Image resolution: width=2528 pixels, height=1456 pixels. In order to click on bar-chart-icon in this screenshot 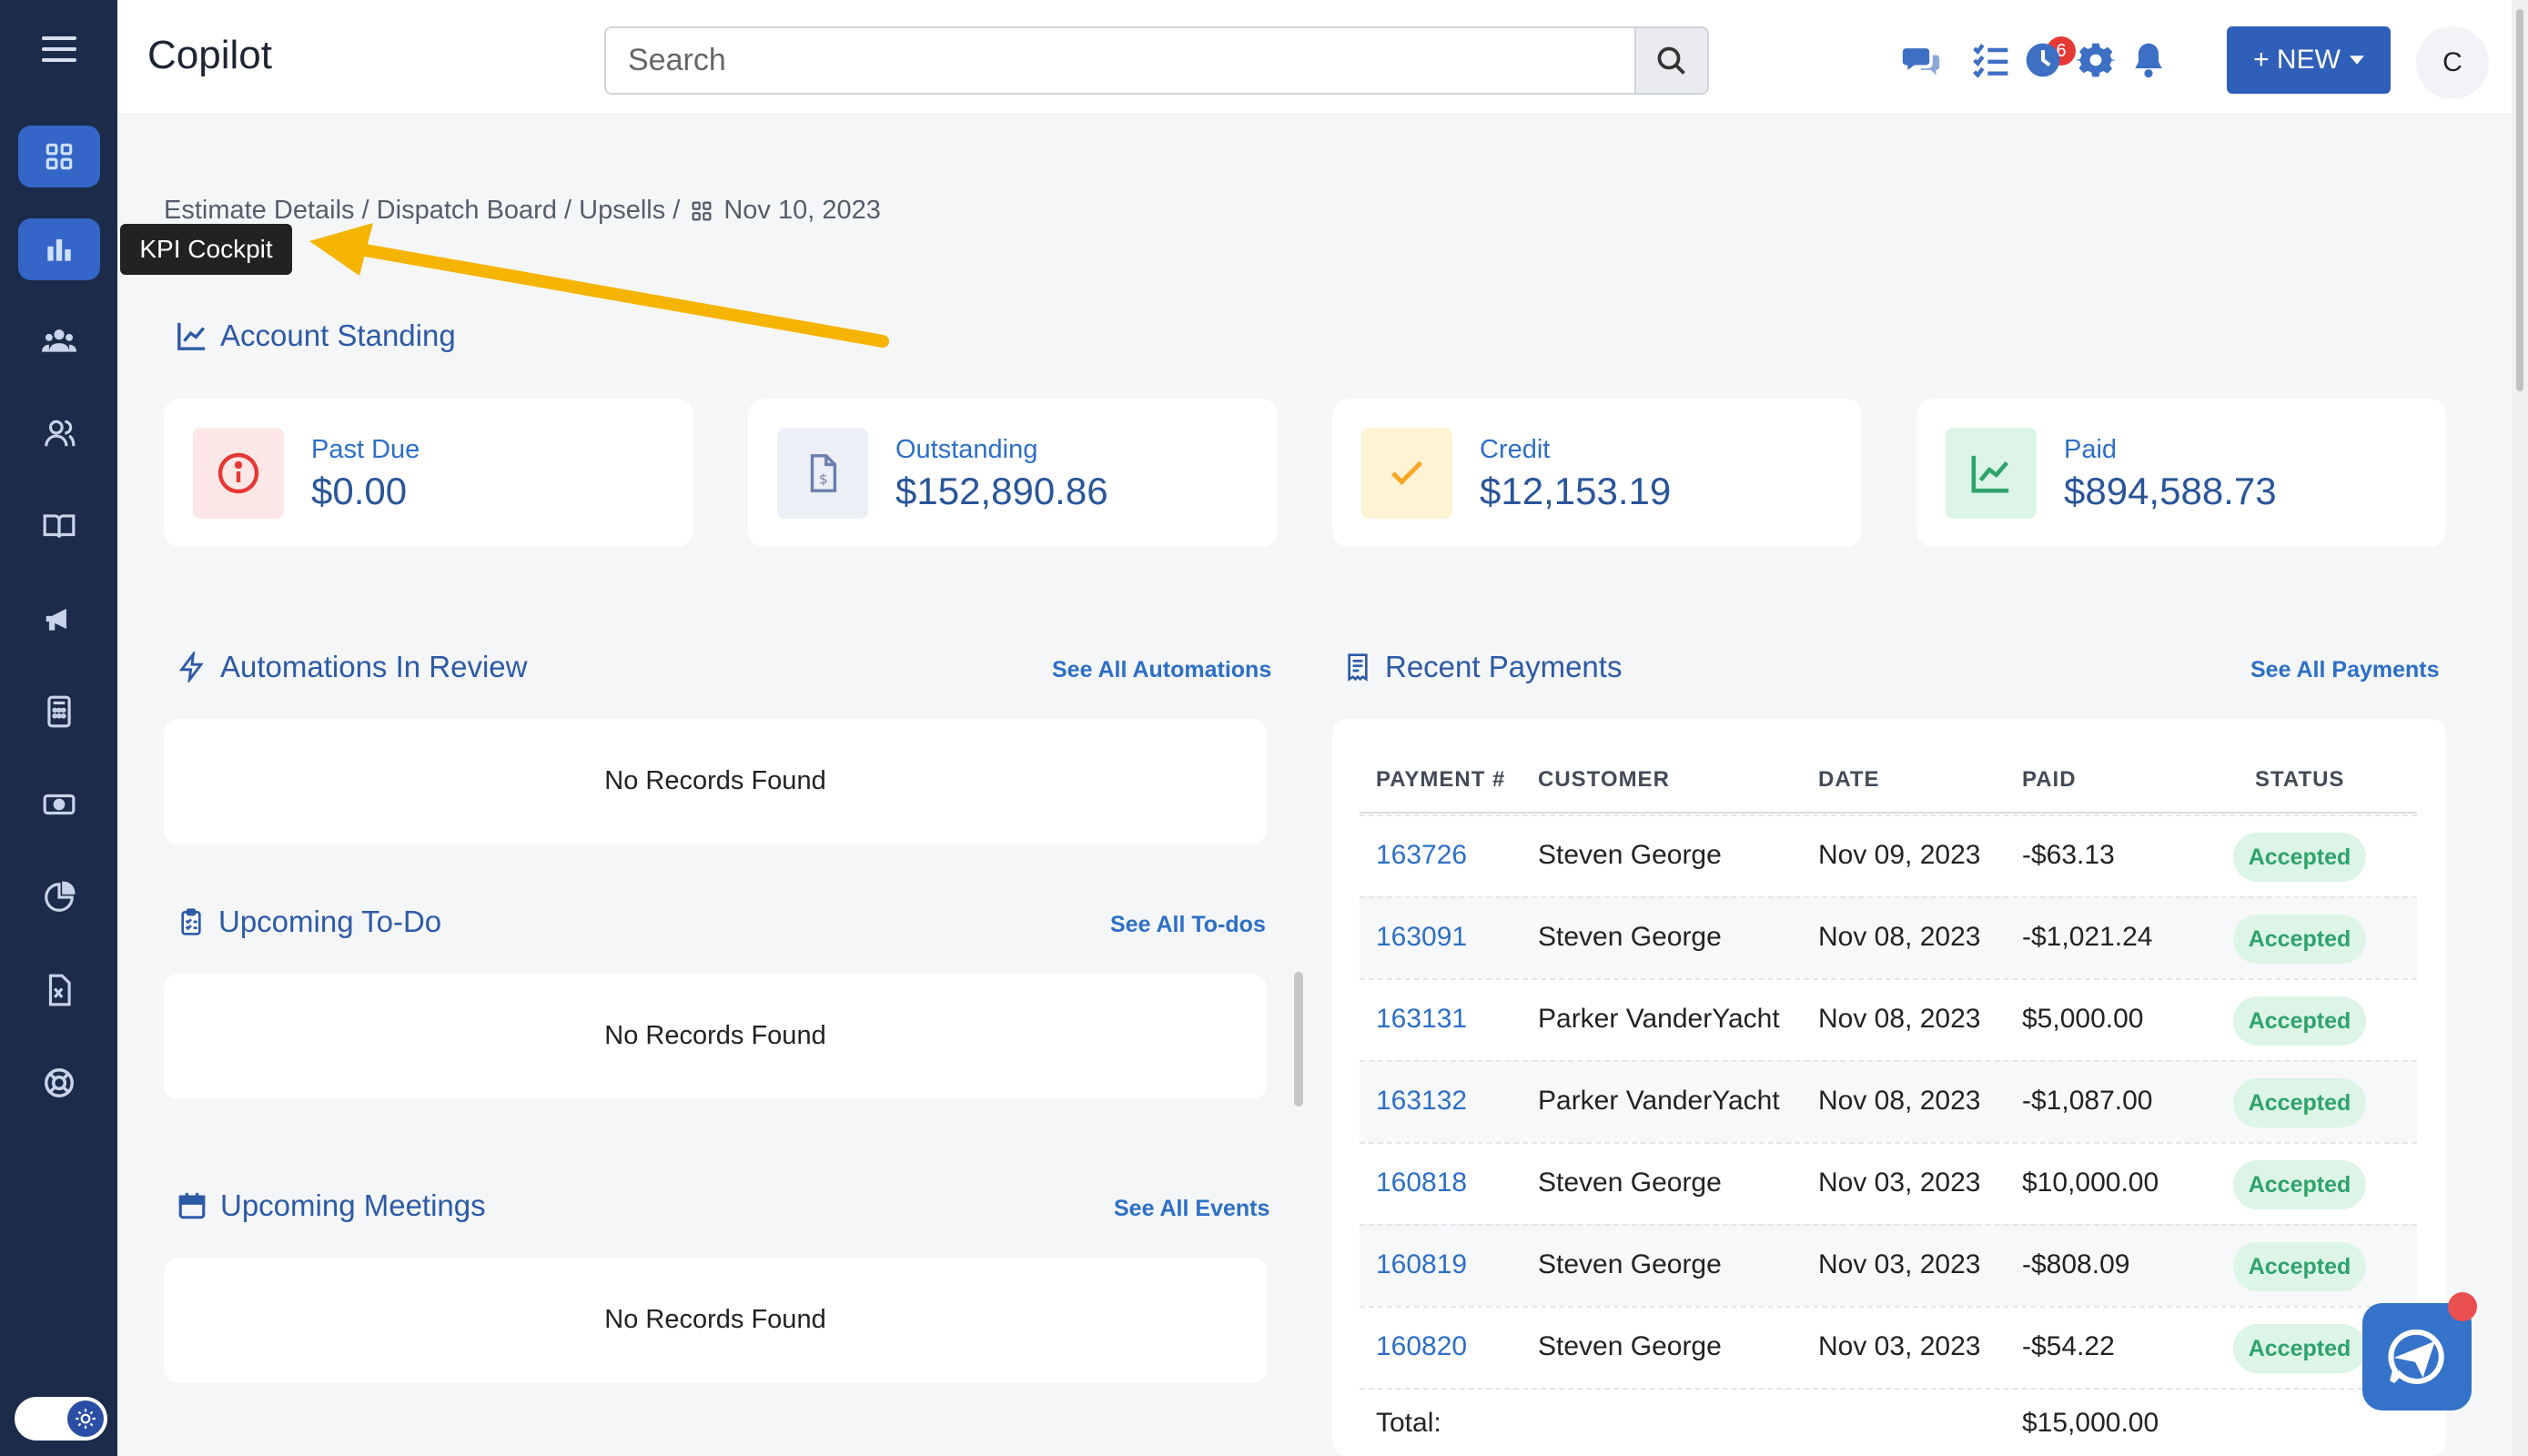, I will do `click(59, 249)`.